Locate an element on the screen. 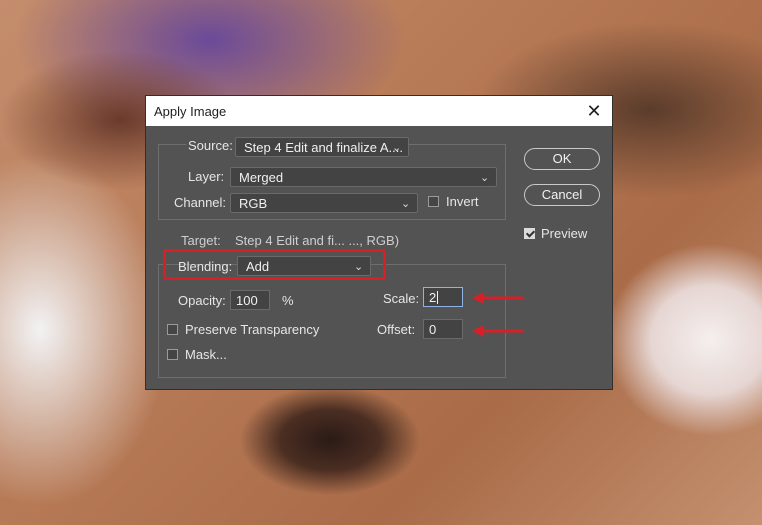  close-icon: ✕ is located at coordinates (594, 111).